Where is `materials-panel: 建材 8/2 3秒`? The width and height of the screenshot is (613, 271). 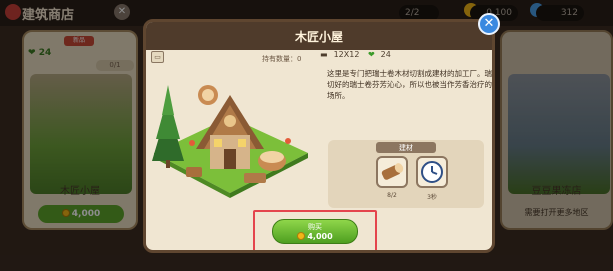 materials-panel: 建材 8/2 3秒 is located at coordinates (406, 174).